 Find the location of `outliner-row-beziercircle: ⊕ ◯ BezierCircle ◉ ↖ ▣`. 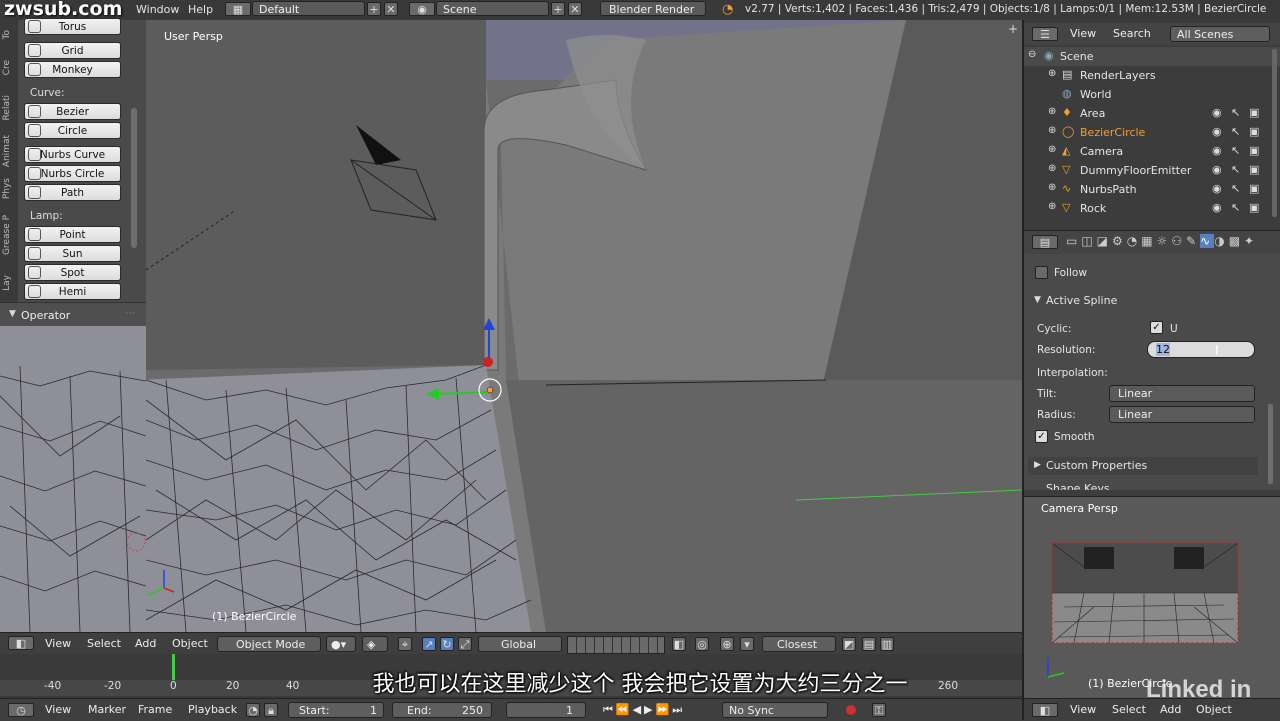

outliner-row-beziercircle: ⊕ ◯ BezierCircle ◉ ↖ ▣ is located at coordinates (1152, 132).